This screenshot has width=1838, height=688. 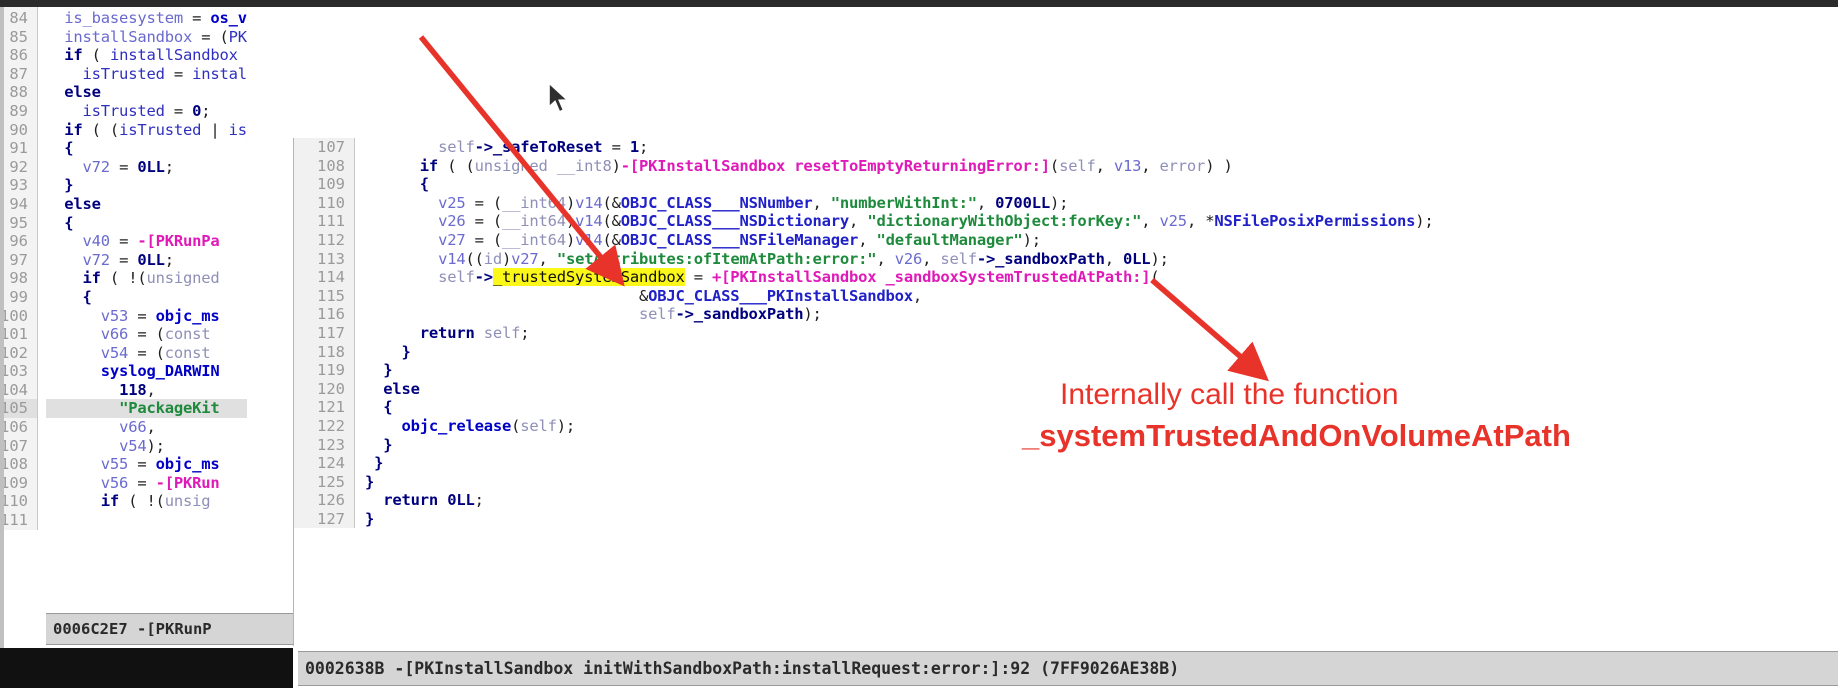 What do you see at coordinates (146, 446) in the screenshot?
I see `code-line: v54);` at bounding box center [146, 446].